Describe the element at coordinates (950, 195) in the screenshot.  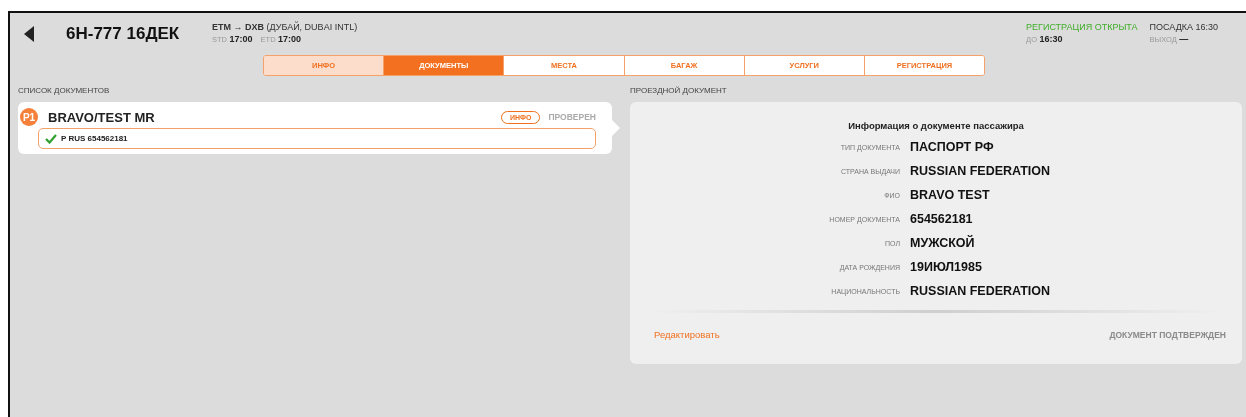
I see `field-value: BRAVO TEST` at that location.